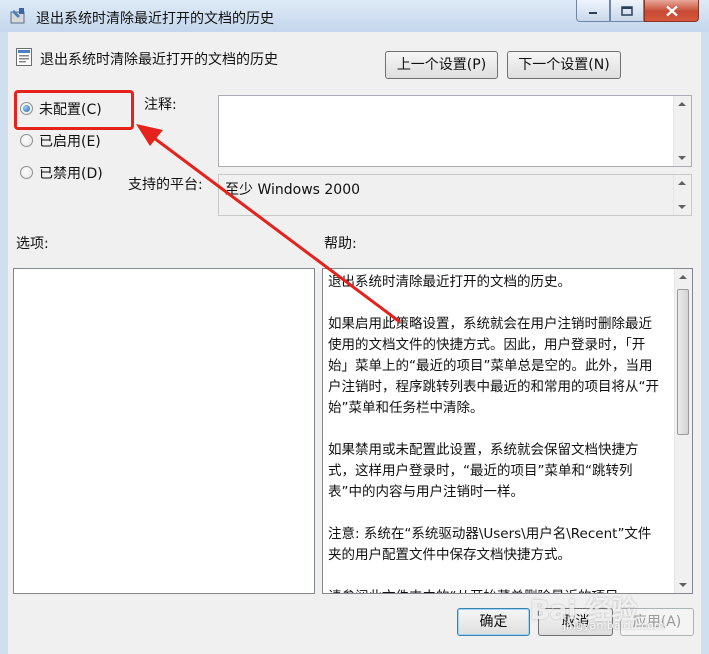 The height and width of the screenshot is (654, 709). What do you see at coordinates (268, 224) in the screenshot?
I see `annotation-arrow-icon` at bounding box center [268, 224].